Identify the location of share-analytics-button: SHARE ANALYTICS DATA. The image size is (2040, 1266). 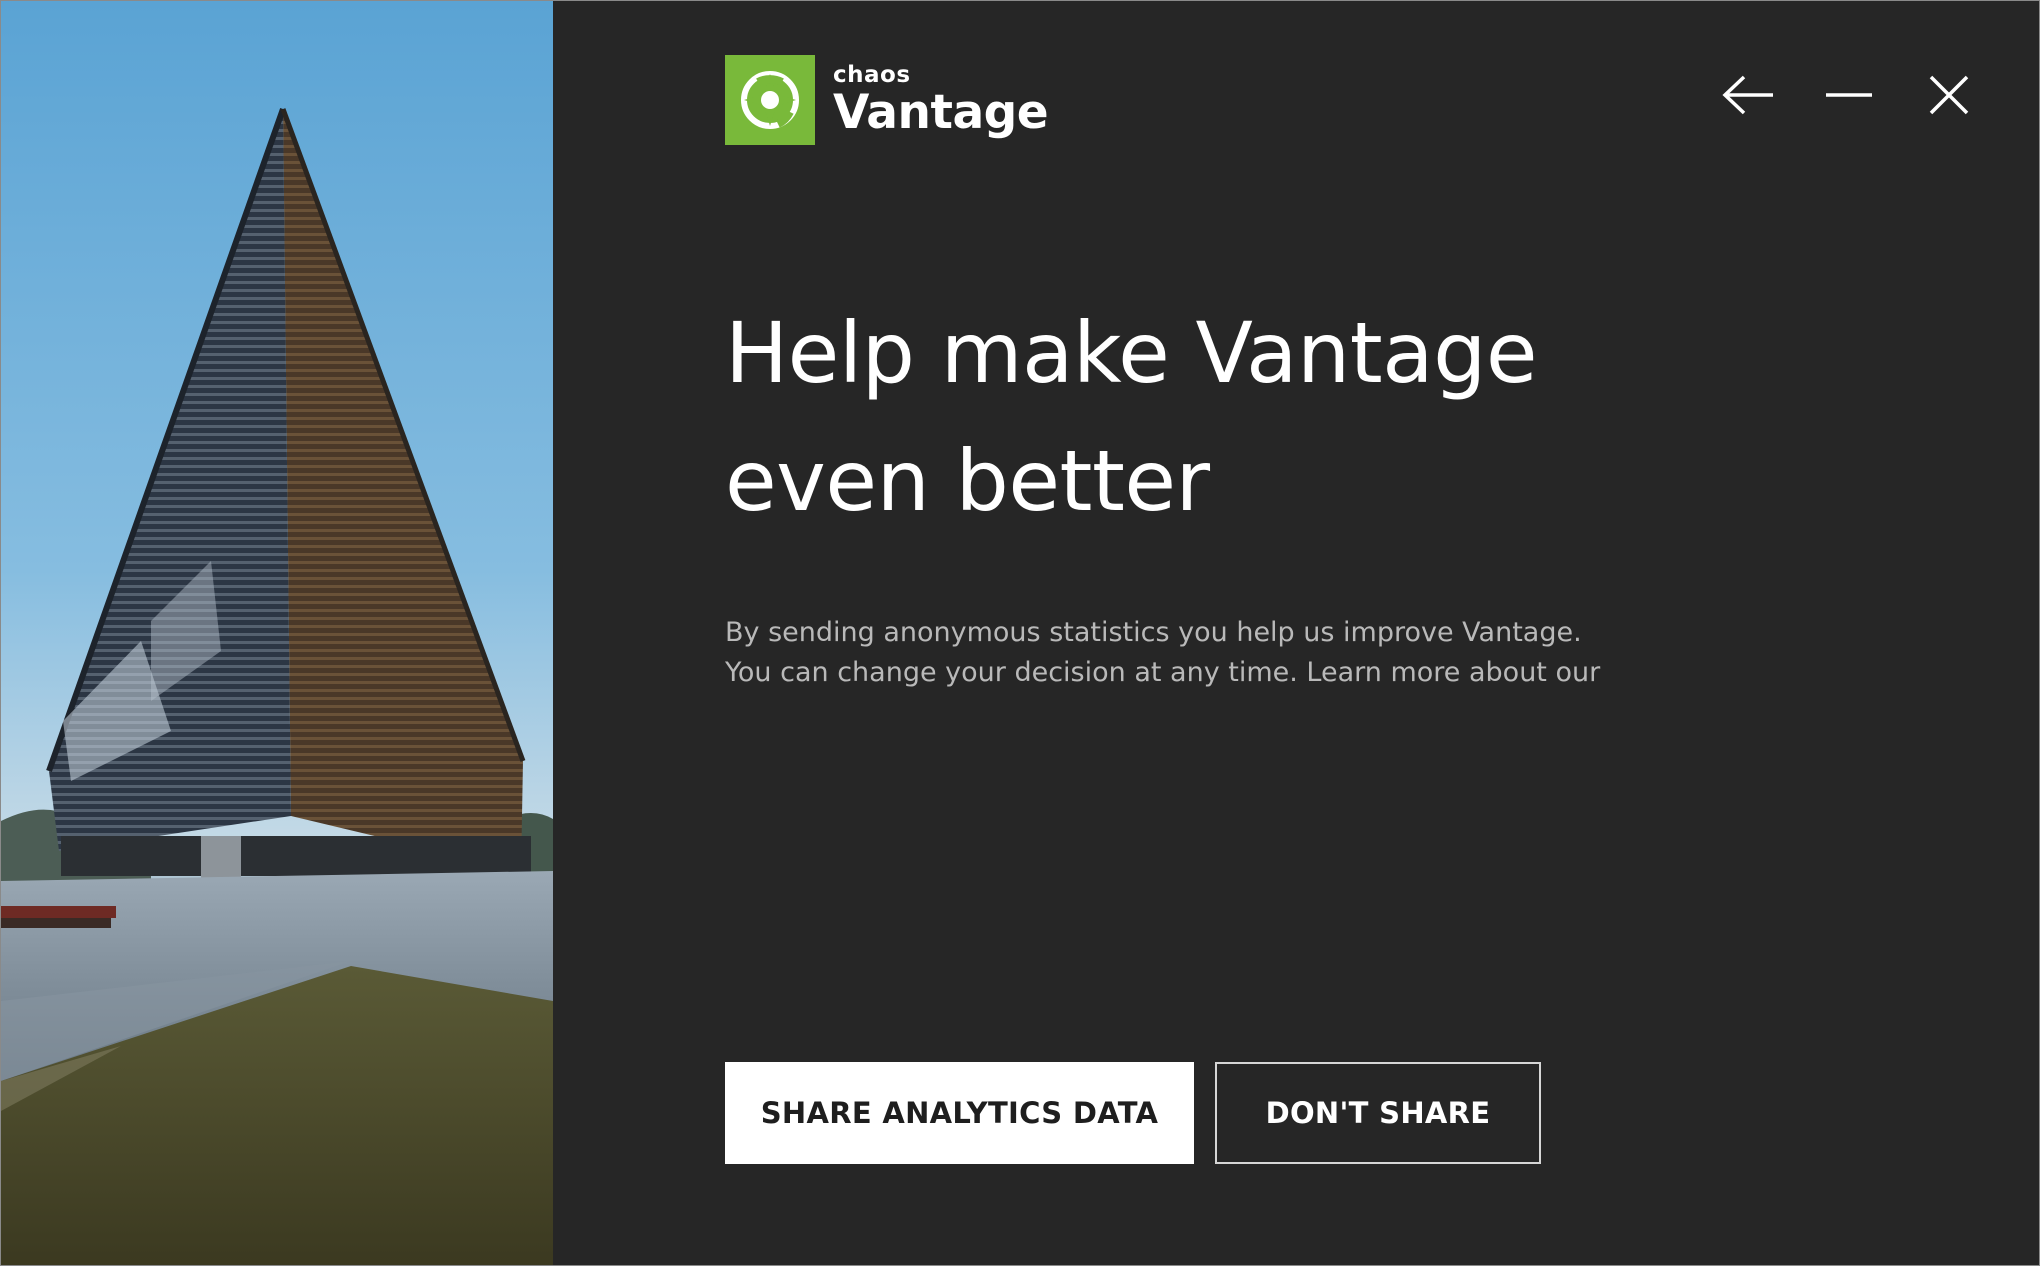
(959, 1113).